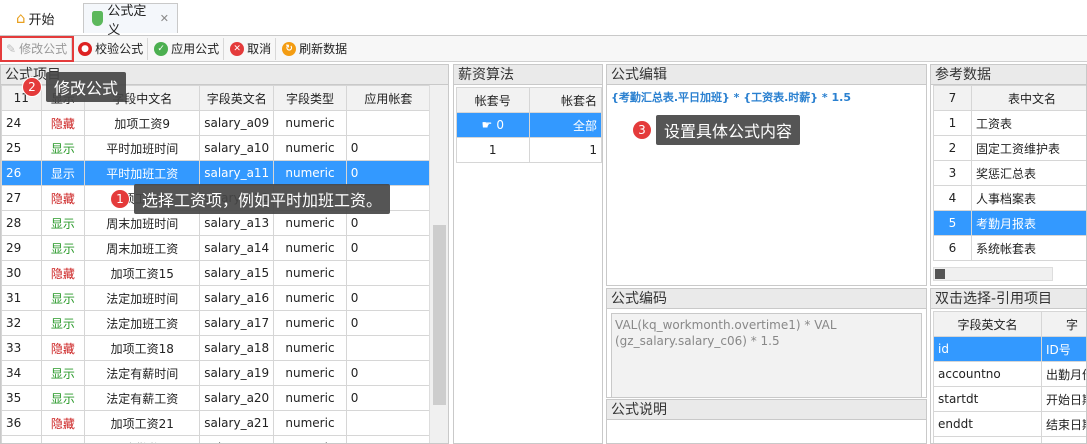 The height and width of the screenshot is (444, 1087). What do you see at coordinates (142, 248) in the screenshot?
I see `row-cn-name: 周末加班工资` at bounding box center [142, 248].